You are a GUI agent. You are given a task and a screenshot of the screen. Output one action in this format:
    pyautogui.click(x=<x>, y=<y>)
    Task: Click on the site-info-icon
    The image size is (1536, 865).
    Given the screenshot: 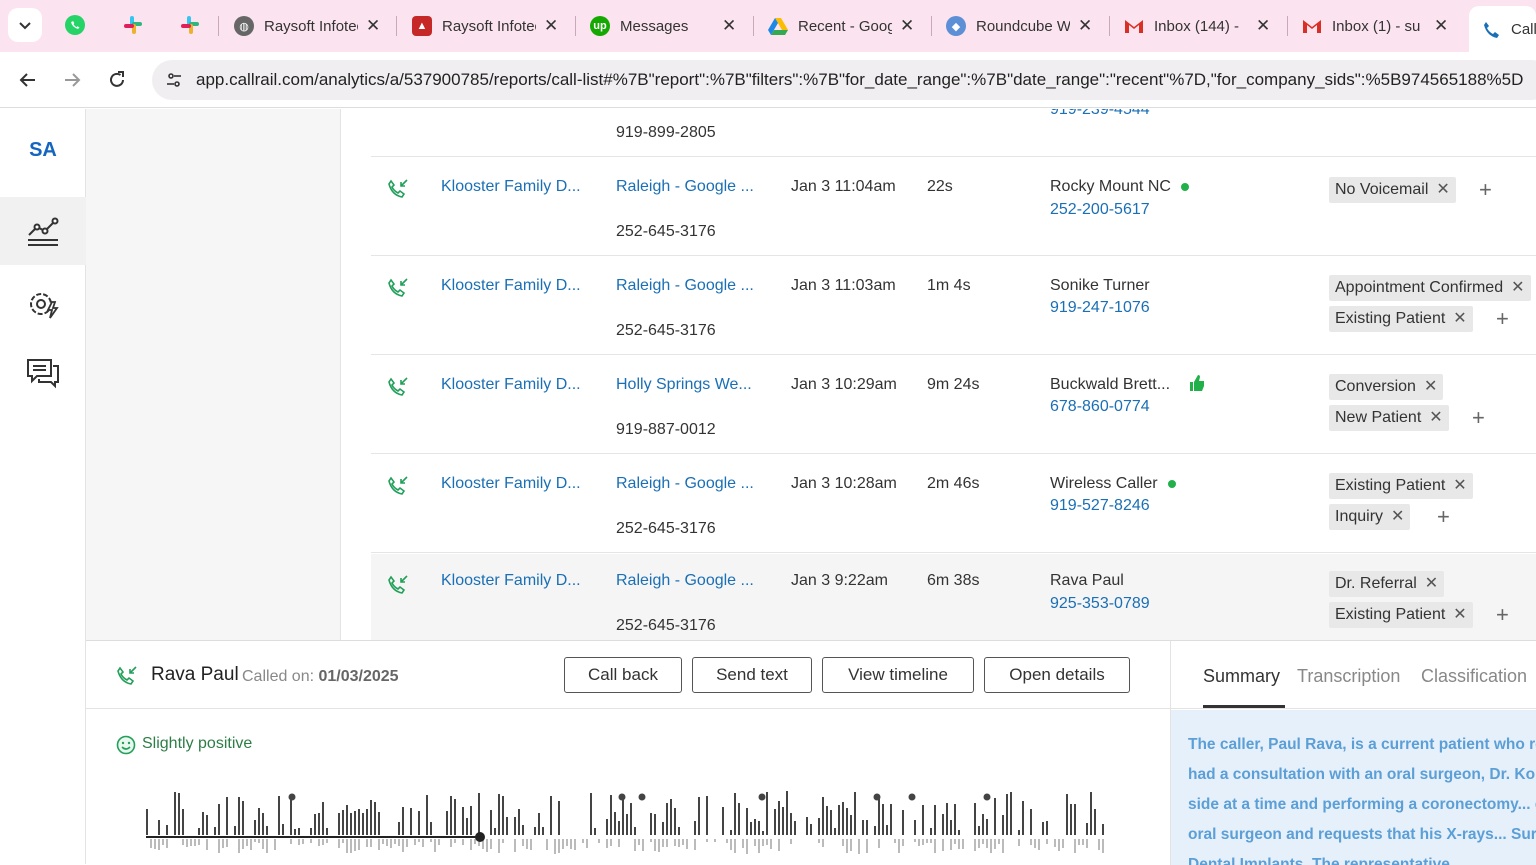 What is the action you would take?
    pyautogui.click(x=174, y=80)
    